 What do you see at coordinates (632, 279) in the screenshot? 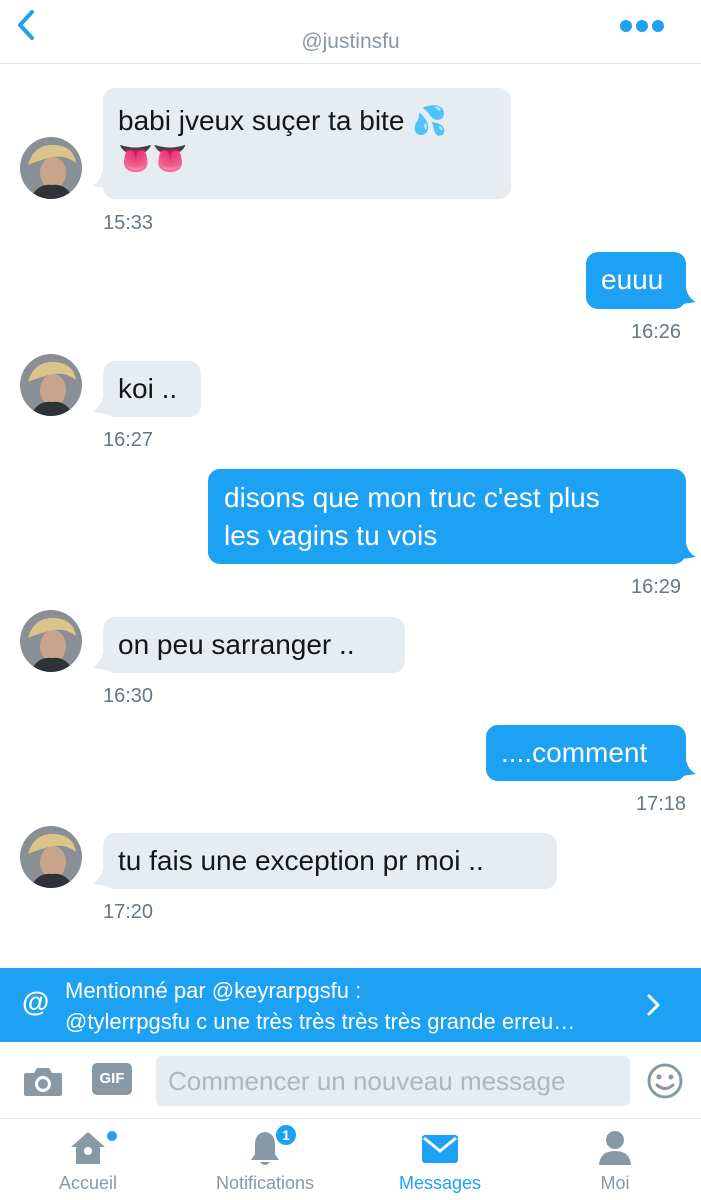
I see `message-text: euuu` at bounding box center [632, 279].